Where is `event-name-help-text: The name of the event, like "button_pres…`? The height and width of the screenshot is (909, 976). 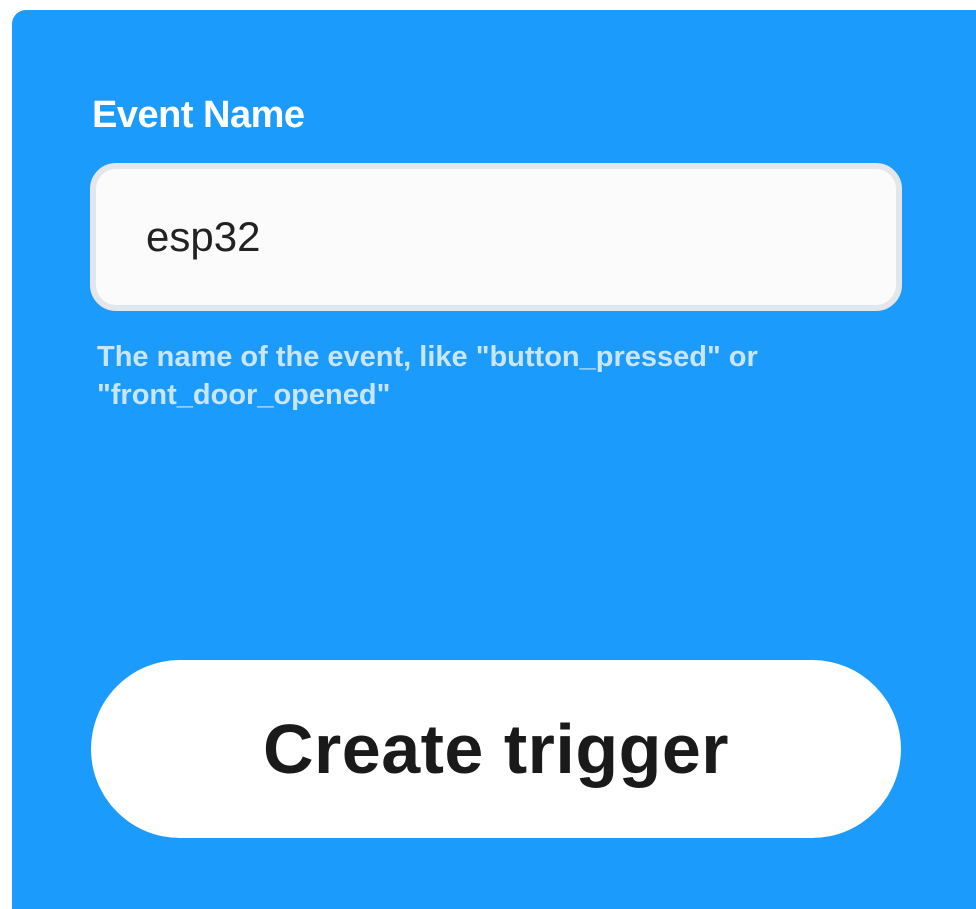
event-name-help-text: The name of the event, like "button_pres… is located at coordinates (502, 376).